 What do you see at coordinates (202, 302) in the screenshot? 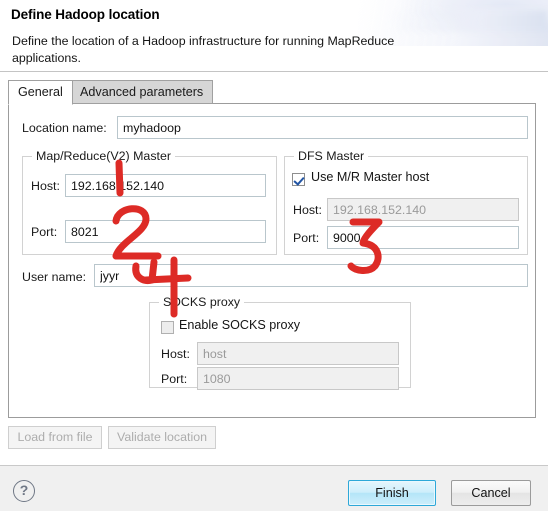
I see `socks-proxy-group-title: SOCKS proxy` at bounding box center [202, 302].